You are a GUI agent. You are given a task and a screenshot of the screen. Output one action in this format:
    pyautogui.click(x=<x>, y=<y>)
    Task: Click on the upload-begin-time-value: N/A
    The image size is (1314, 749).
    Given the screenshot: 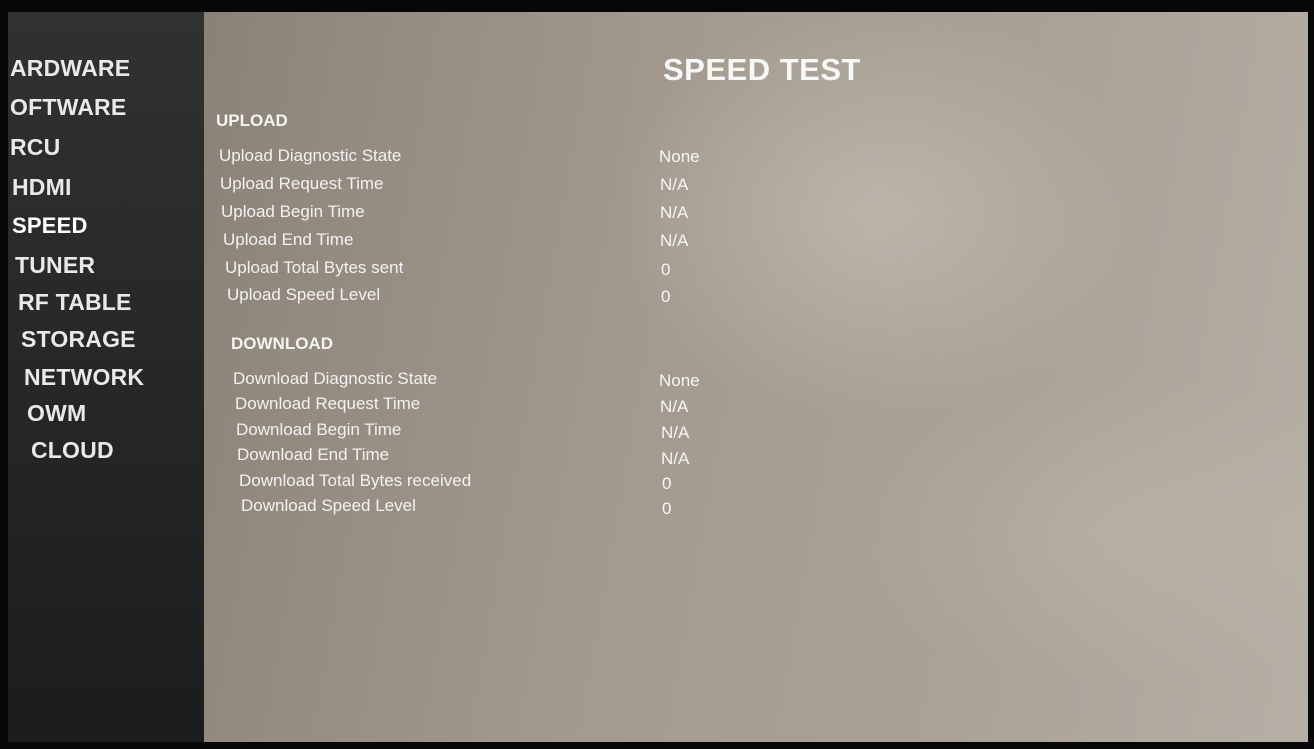 What is the action you would take?
    pyautogui.click(x=674, y=212)
    